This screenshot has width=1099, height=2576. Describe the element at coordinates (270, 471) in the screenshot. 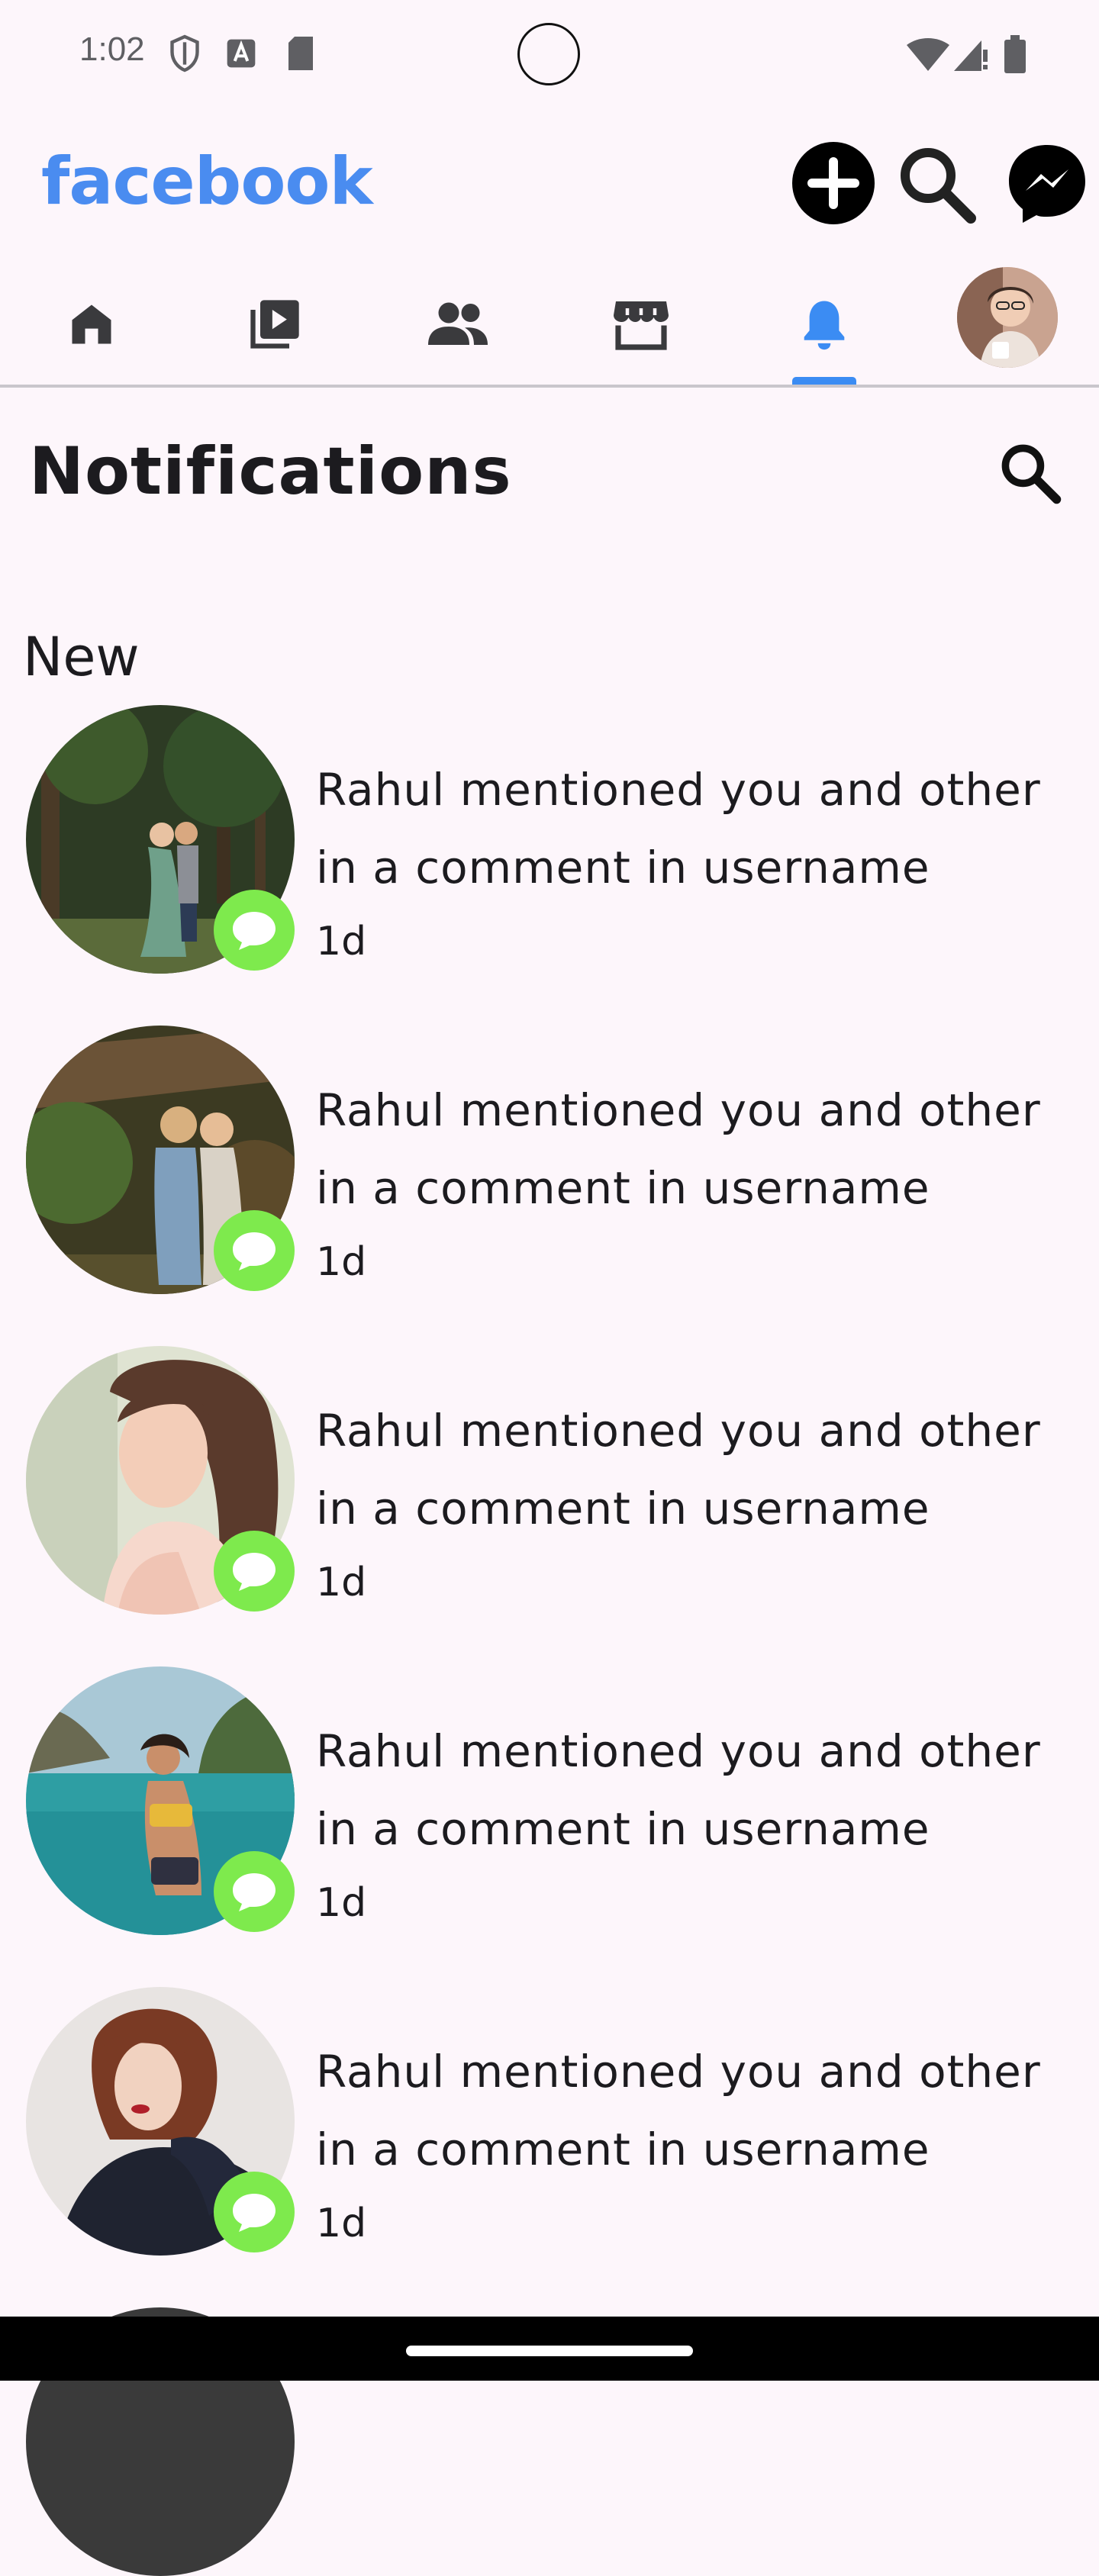

I see `page-title: Notifications` at that location.